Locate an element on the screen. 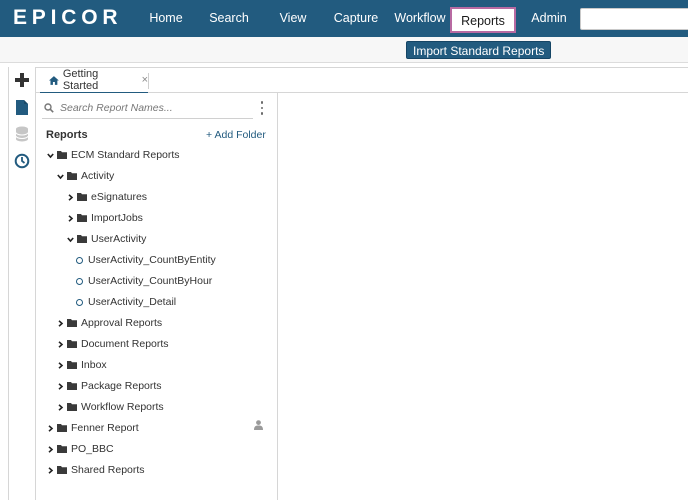 This screenshot has height=500, width=688. nav-admin: Admin is located at coordinates (549, 18).